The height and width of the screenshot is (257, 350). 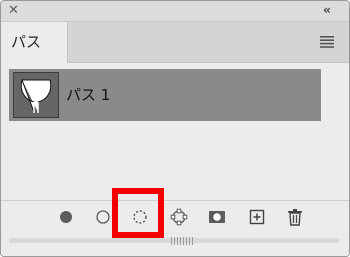 What do you see at coordinates (175, 11) in the screenshot?
I see `panel-titlebar: ✕ ‹‹` at bounding box center [175, 11].